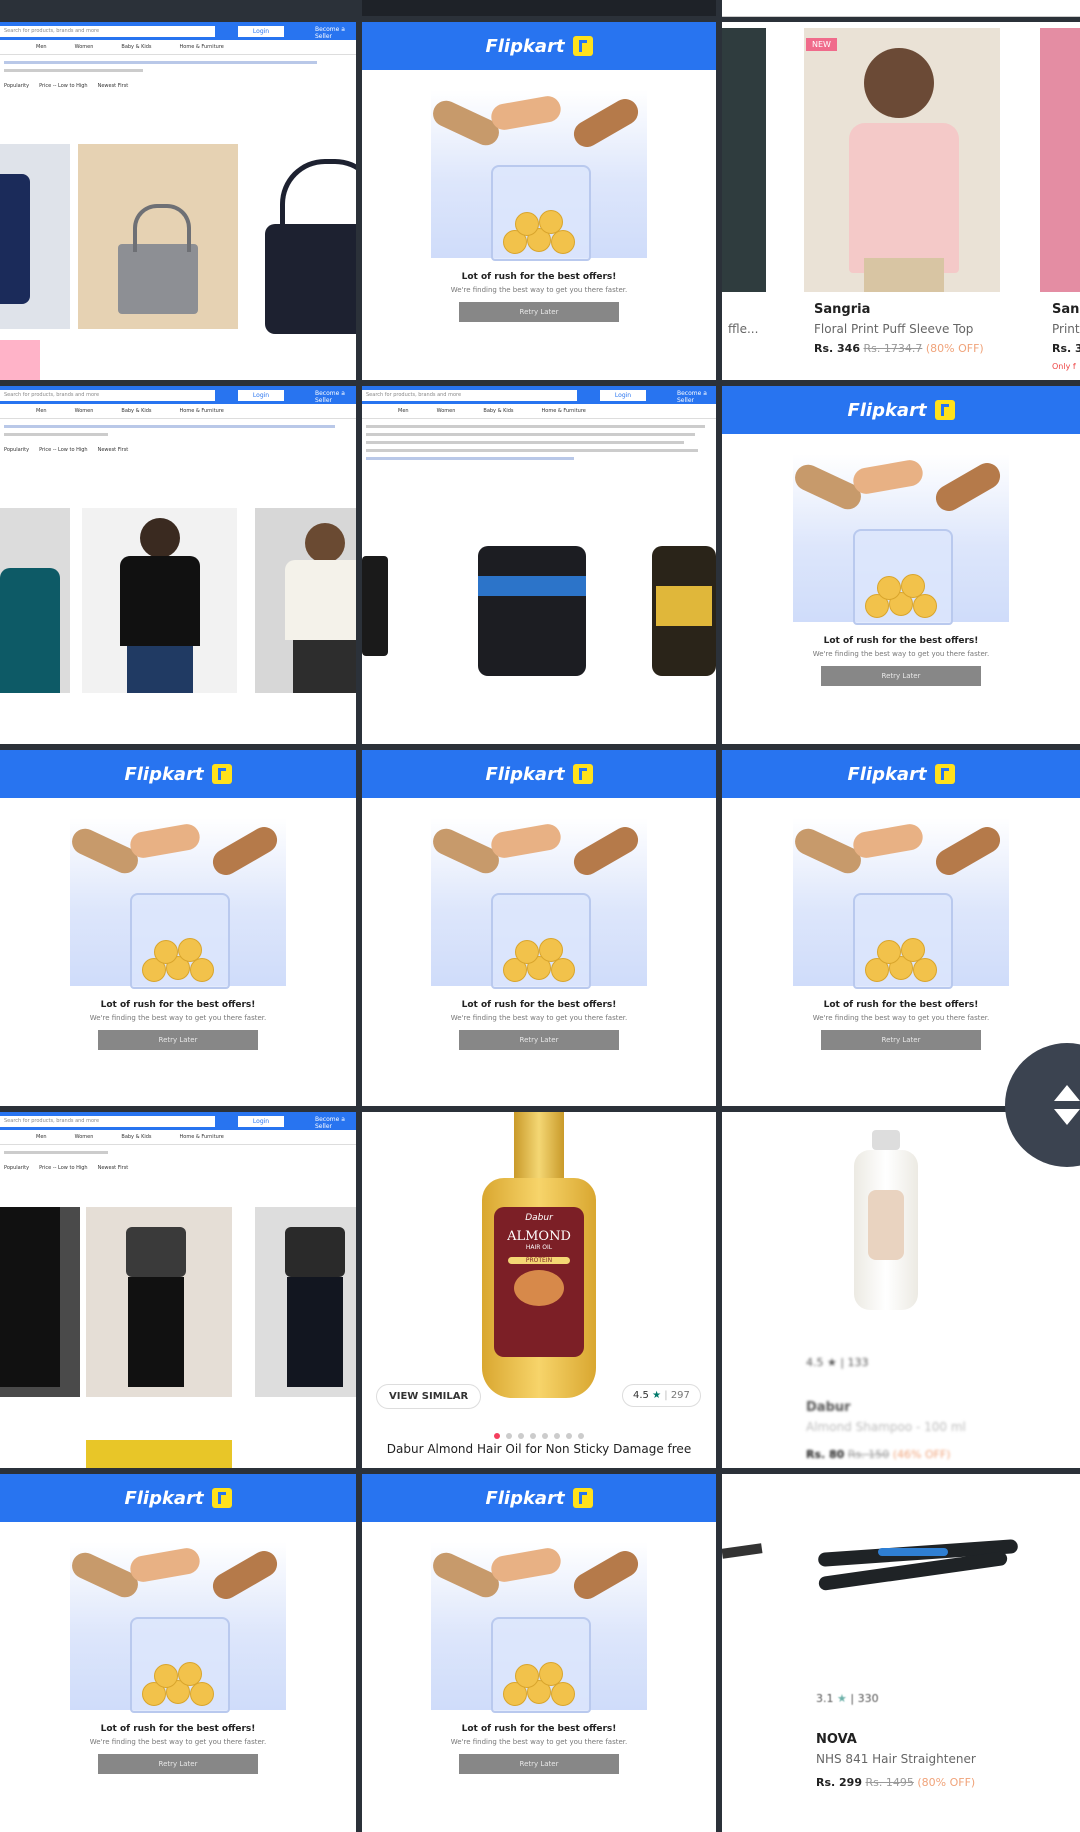  What do you see at coordinates (158, 236) in the screenshot?
I see `product-image-bag-grey` at bounding box center [158, 236].